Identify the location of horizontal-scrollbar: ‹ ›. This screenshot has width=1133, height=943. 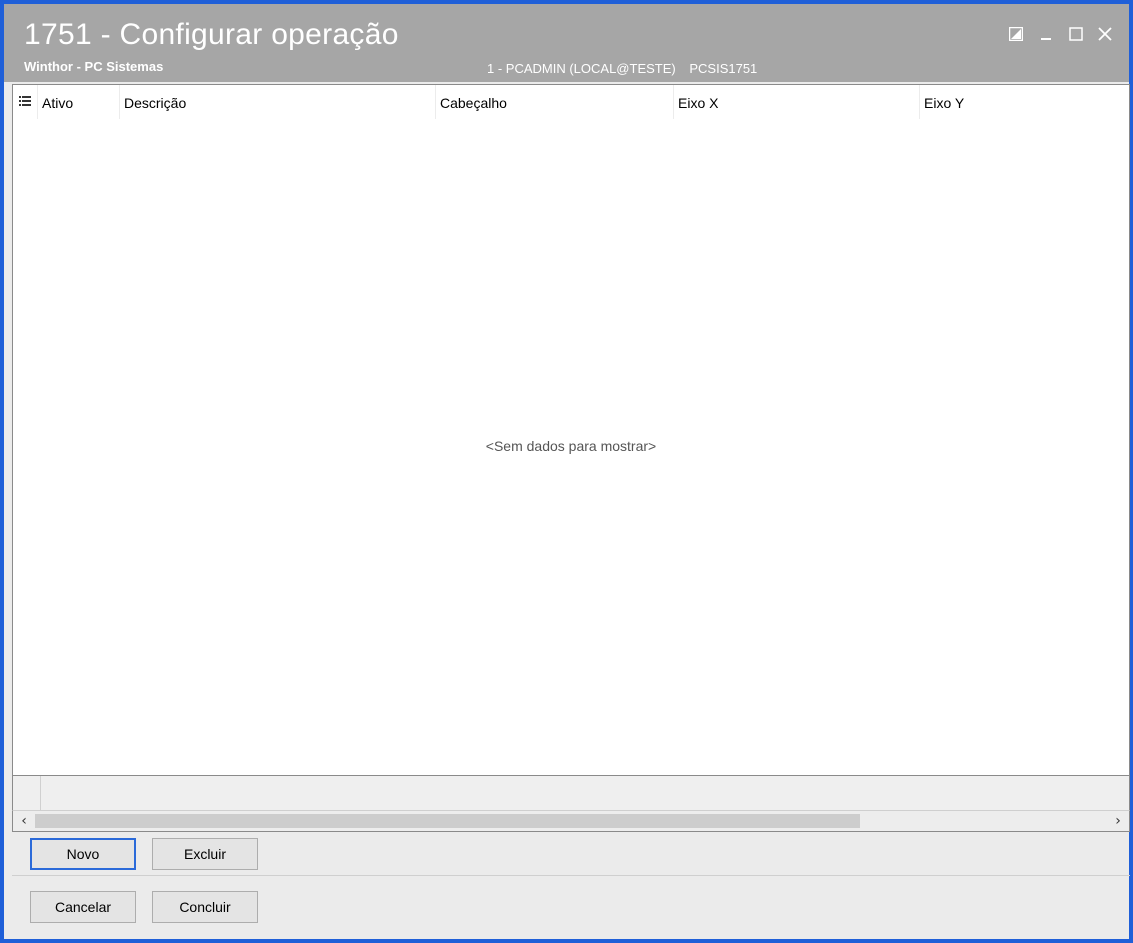
(571, 821).